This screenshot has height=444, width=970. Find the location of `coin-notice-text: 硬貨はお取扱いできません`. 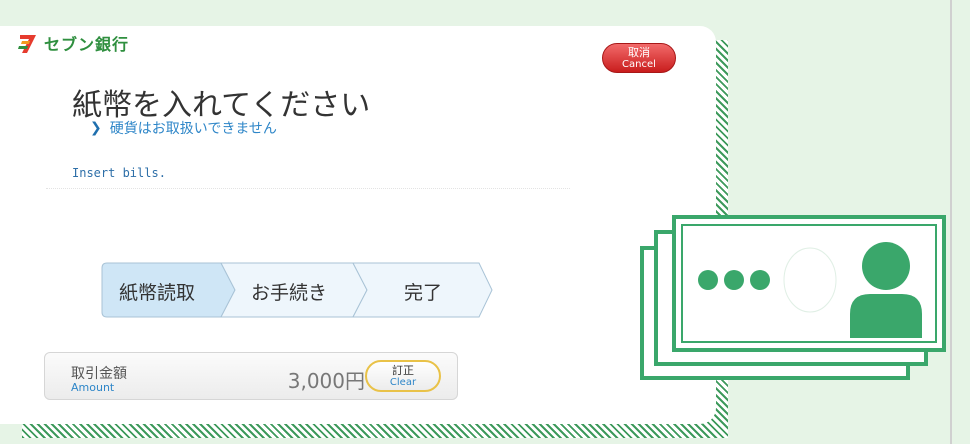

coin-notice-text: 硬貨はお取扱いできません is located at coordinates (193, 129).